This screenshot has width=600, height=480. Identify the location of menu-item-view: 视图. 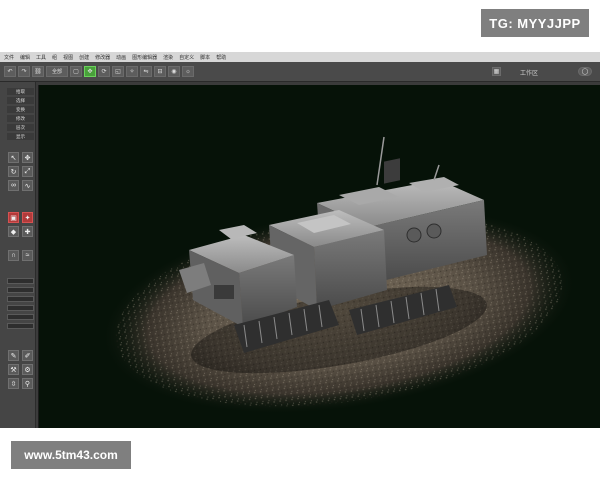
(68, 57).